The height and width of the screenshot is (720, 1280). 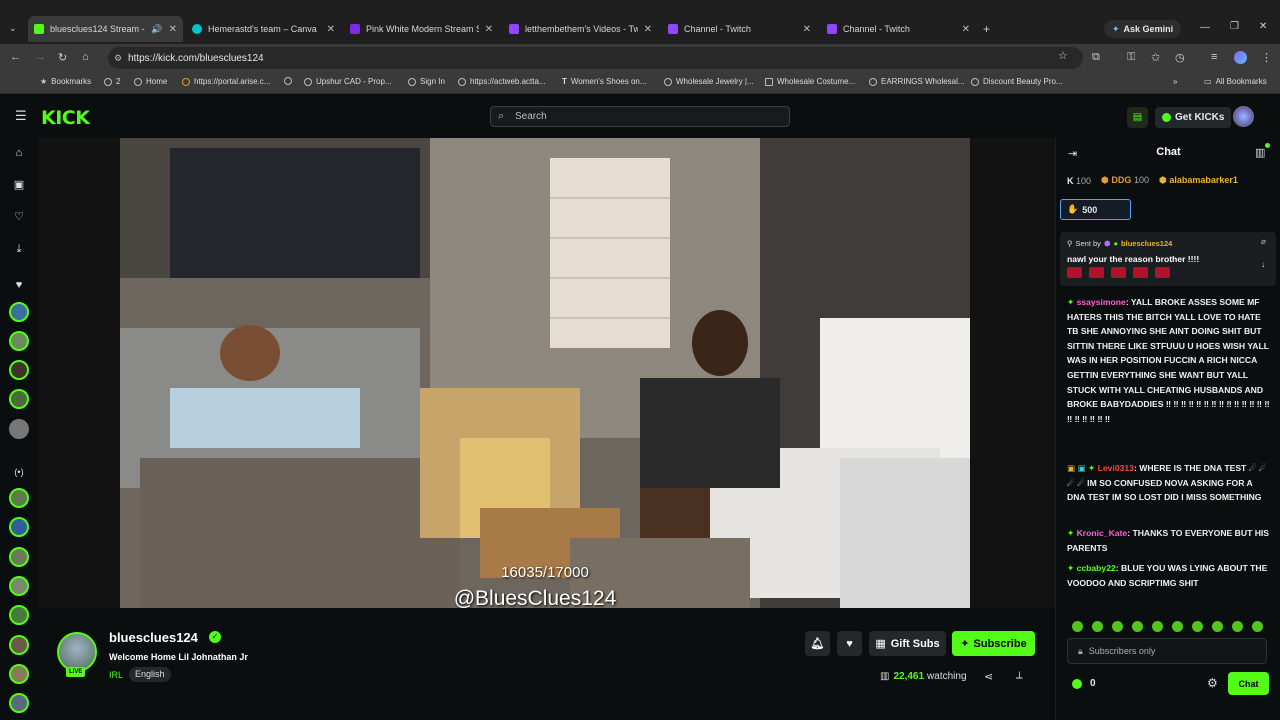 I want to click on history-icon: ◷, so click(x=1180, y=57).